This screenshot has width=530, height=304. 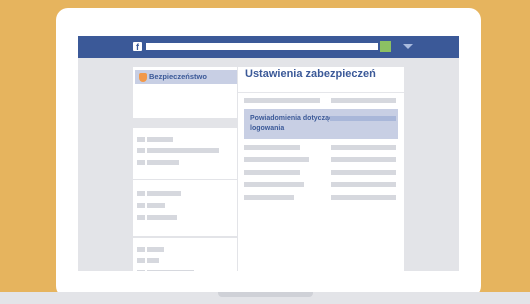 What do you see at coordinates (262, 46) in the screenshot?
I see `search-input` at bounding box center [262, 46].